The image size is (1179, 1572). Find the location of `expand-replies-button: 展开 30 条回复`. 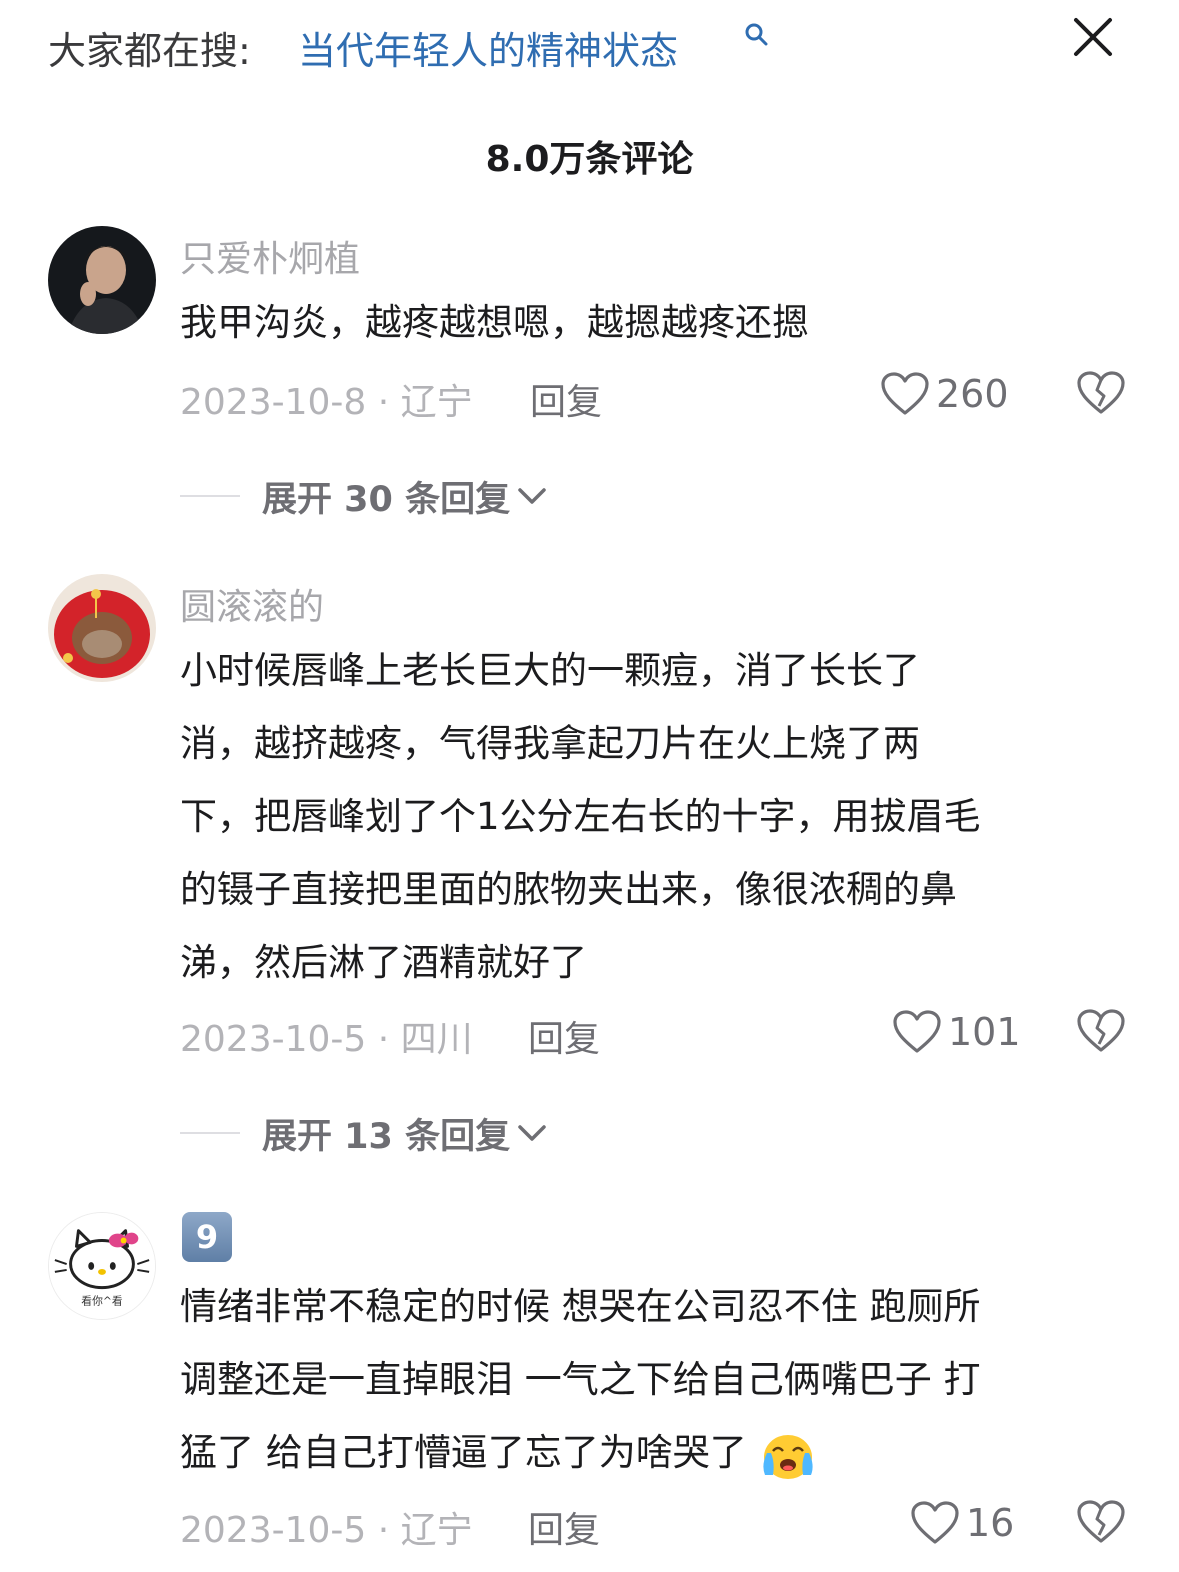

expand-replies-button: 展开 30 条回复 is located at coordinates (364, 496).